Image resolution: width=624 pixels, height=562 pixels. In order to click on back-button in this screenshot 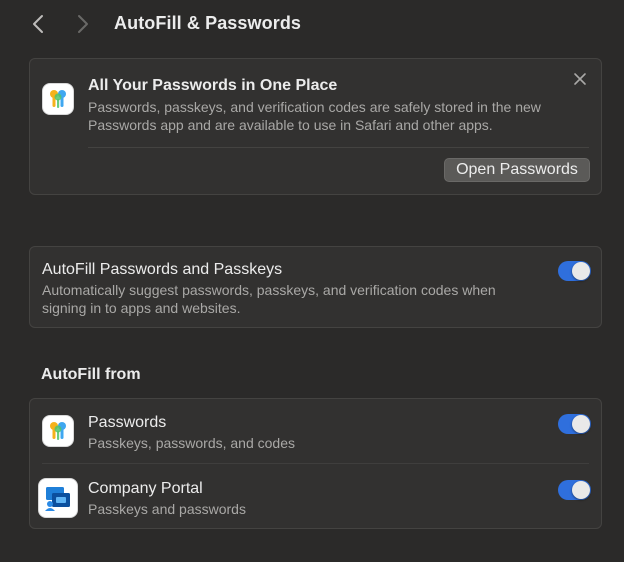, I will do `click(38, 24)`.